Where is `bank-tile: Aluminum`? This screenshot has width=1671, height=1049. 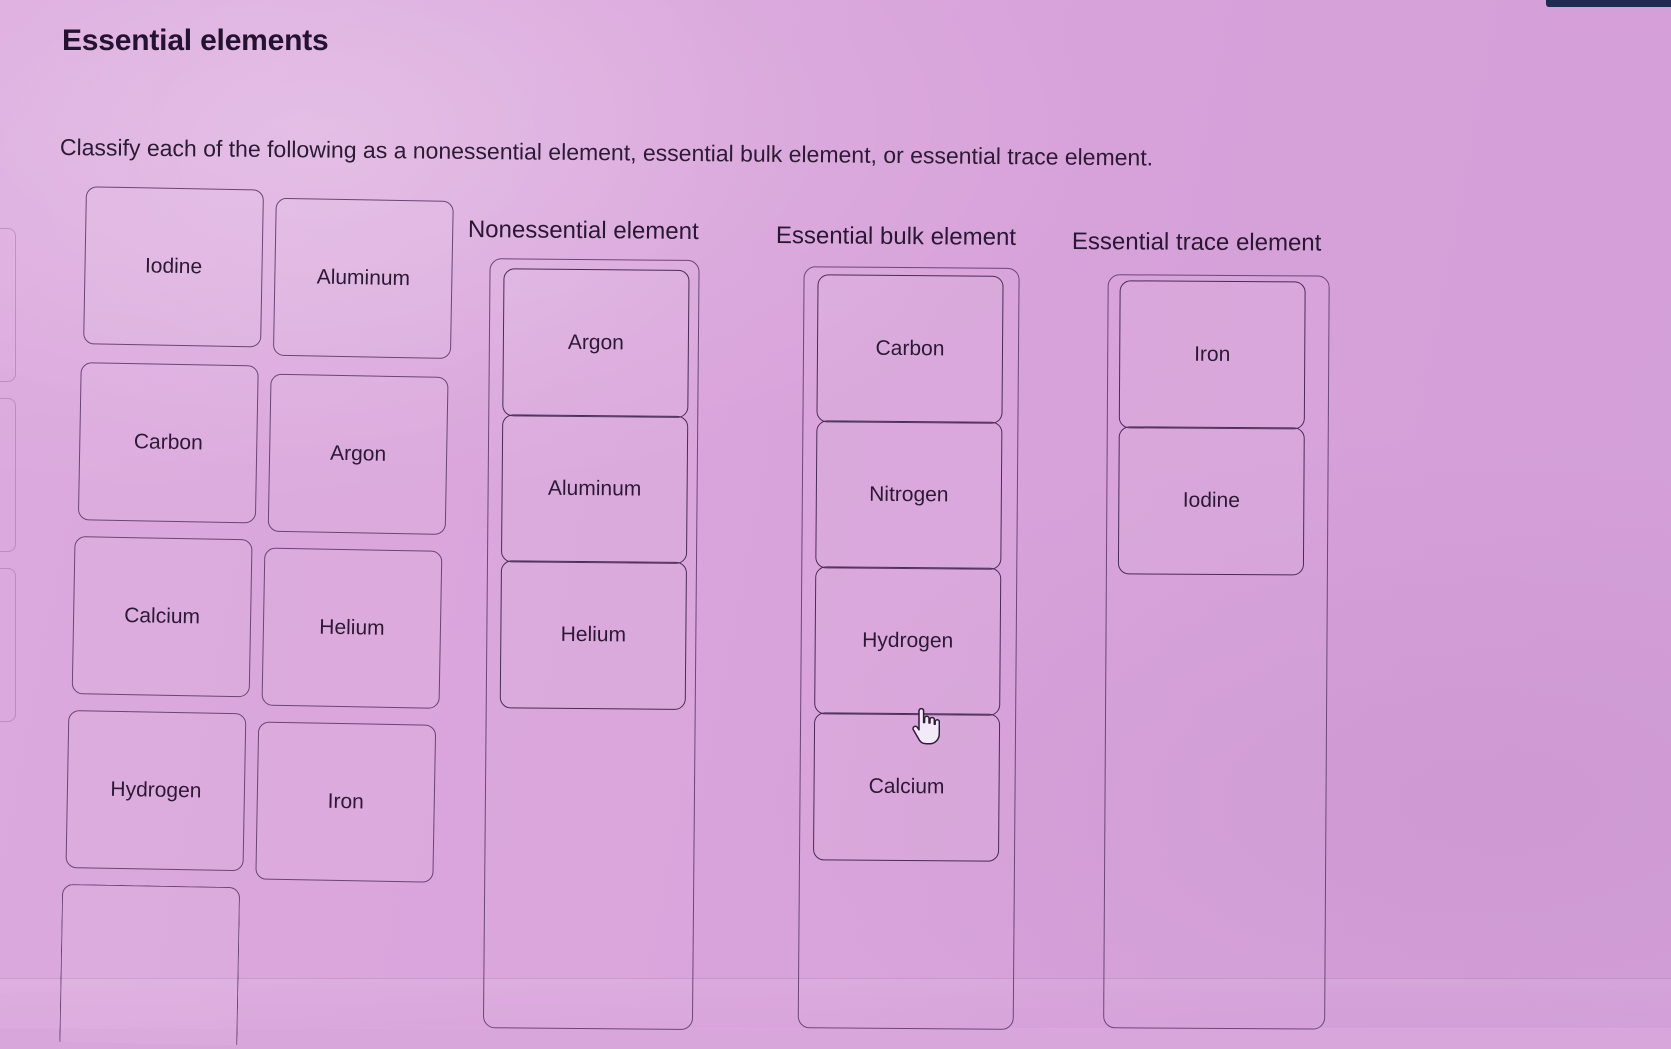
bank-tile: Aluminum is located at coordinates (363, 278).